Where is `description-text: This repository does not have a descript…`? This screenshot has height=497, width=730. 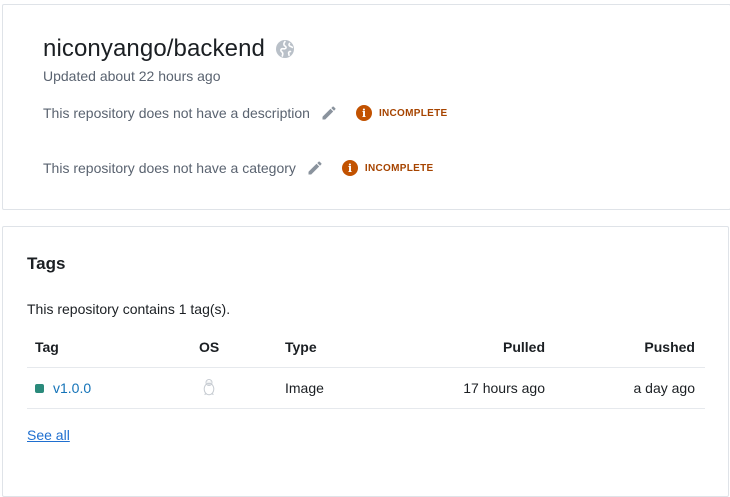
description-text: This repository does not have a descript… is located at coordinates (176, 113).